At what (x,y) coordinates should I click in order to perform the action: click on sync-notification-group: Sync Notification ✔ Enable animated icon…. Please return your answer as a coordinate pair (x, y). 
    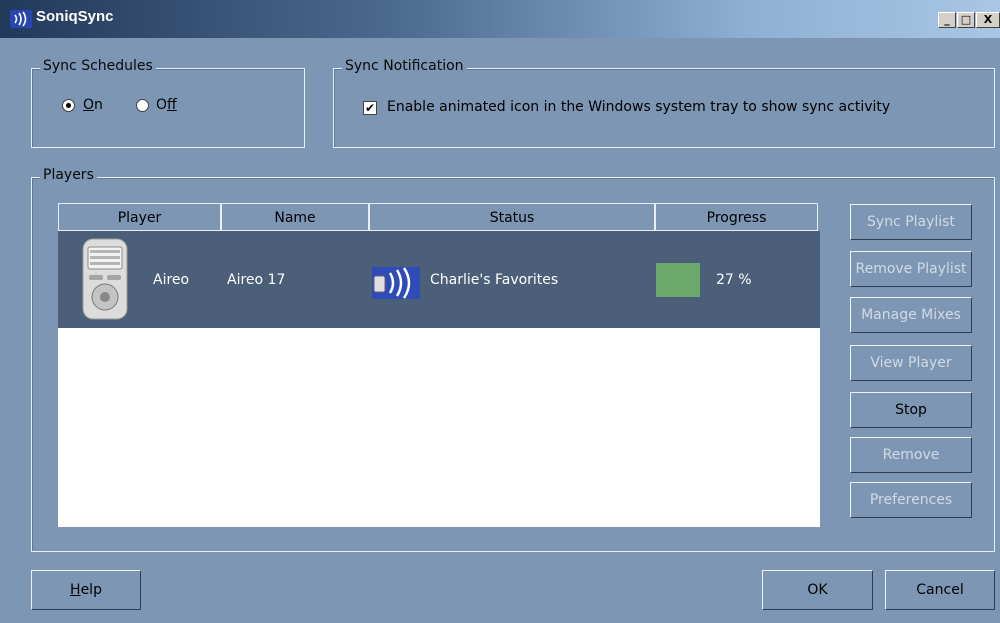
    Looking at the image, I should click on (664, 103).